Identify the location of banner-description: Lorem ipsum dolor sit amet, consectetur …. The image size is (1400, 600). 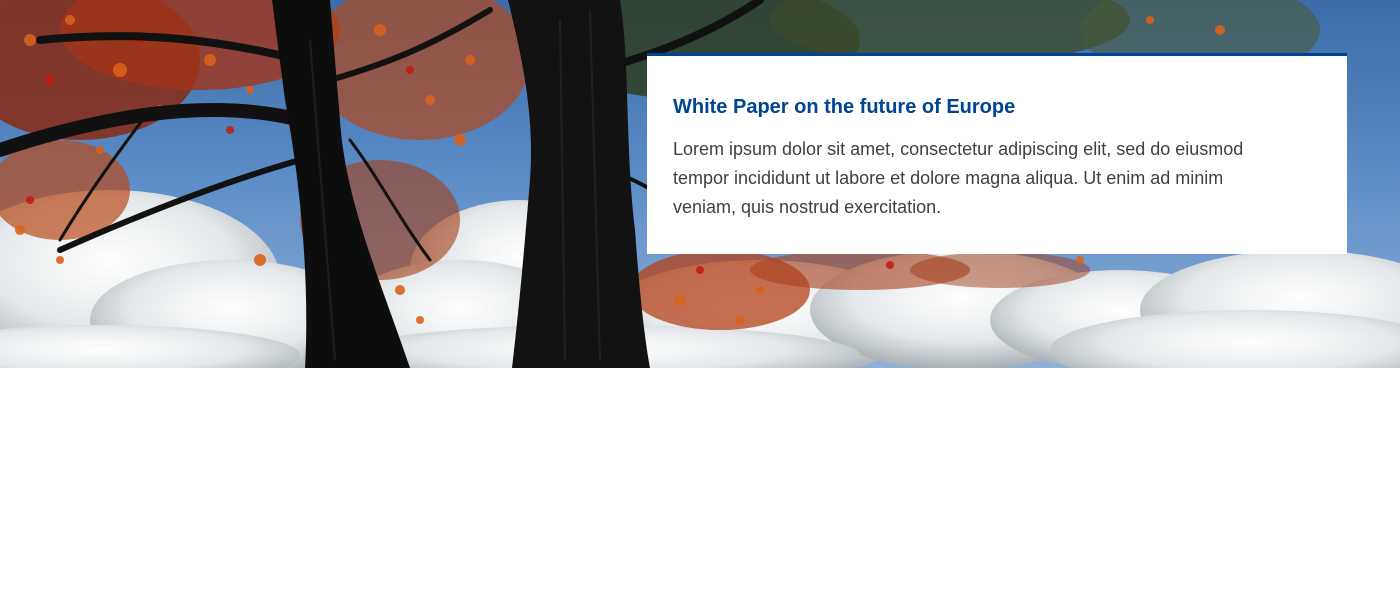
(958, 178).